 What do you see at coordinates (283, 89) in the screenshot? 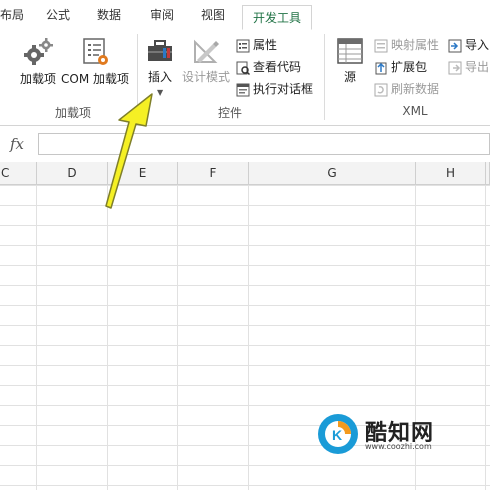
I see `run-dialog-label: 执行对话框` at bounding box center [283, 89].